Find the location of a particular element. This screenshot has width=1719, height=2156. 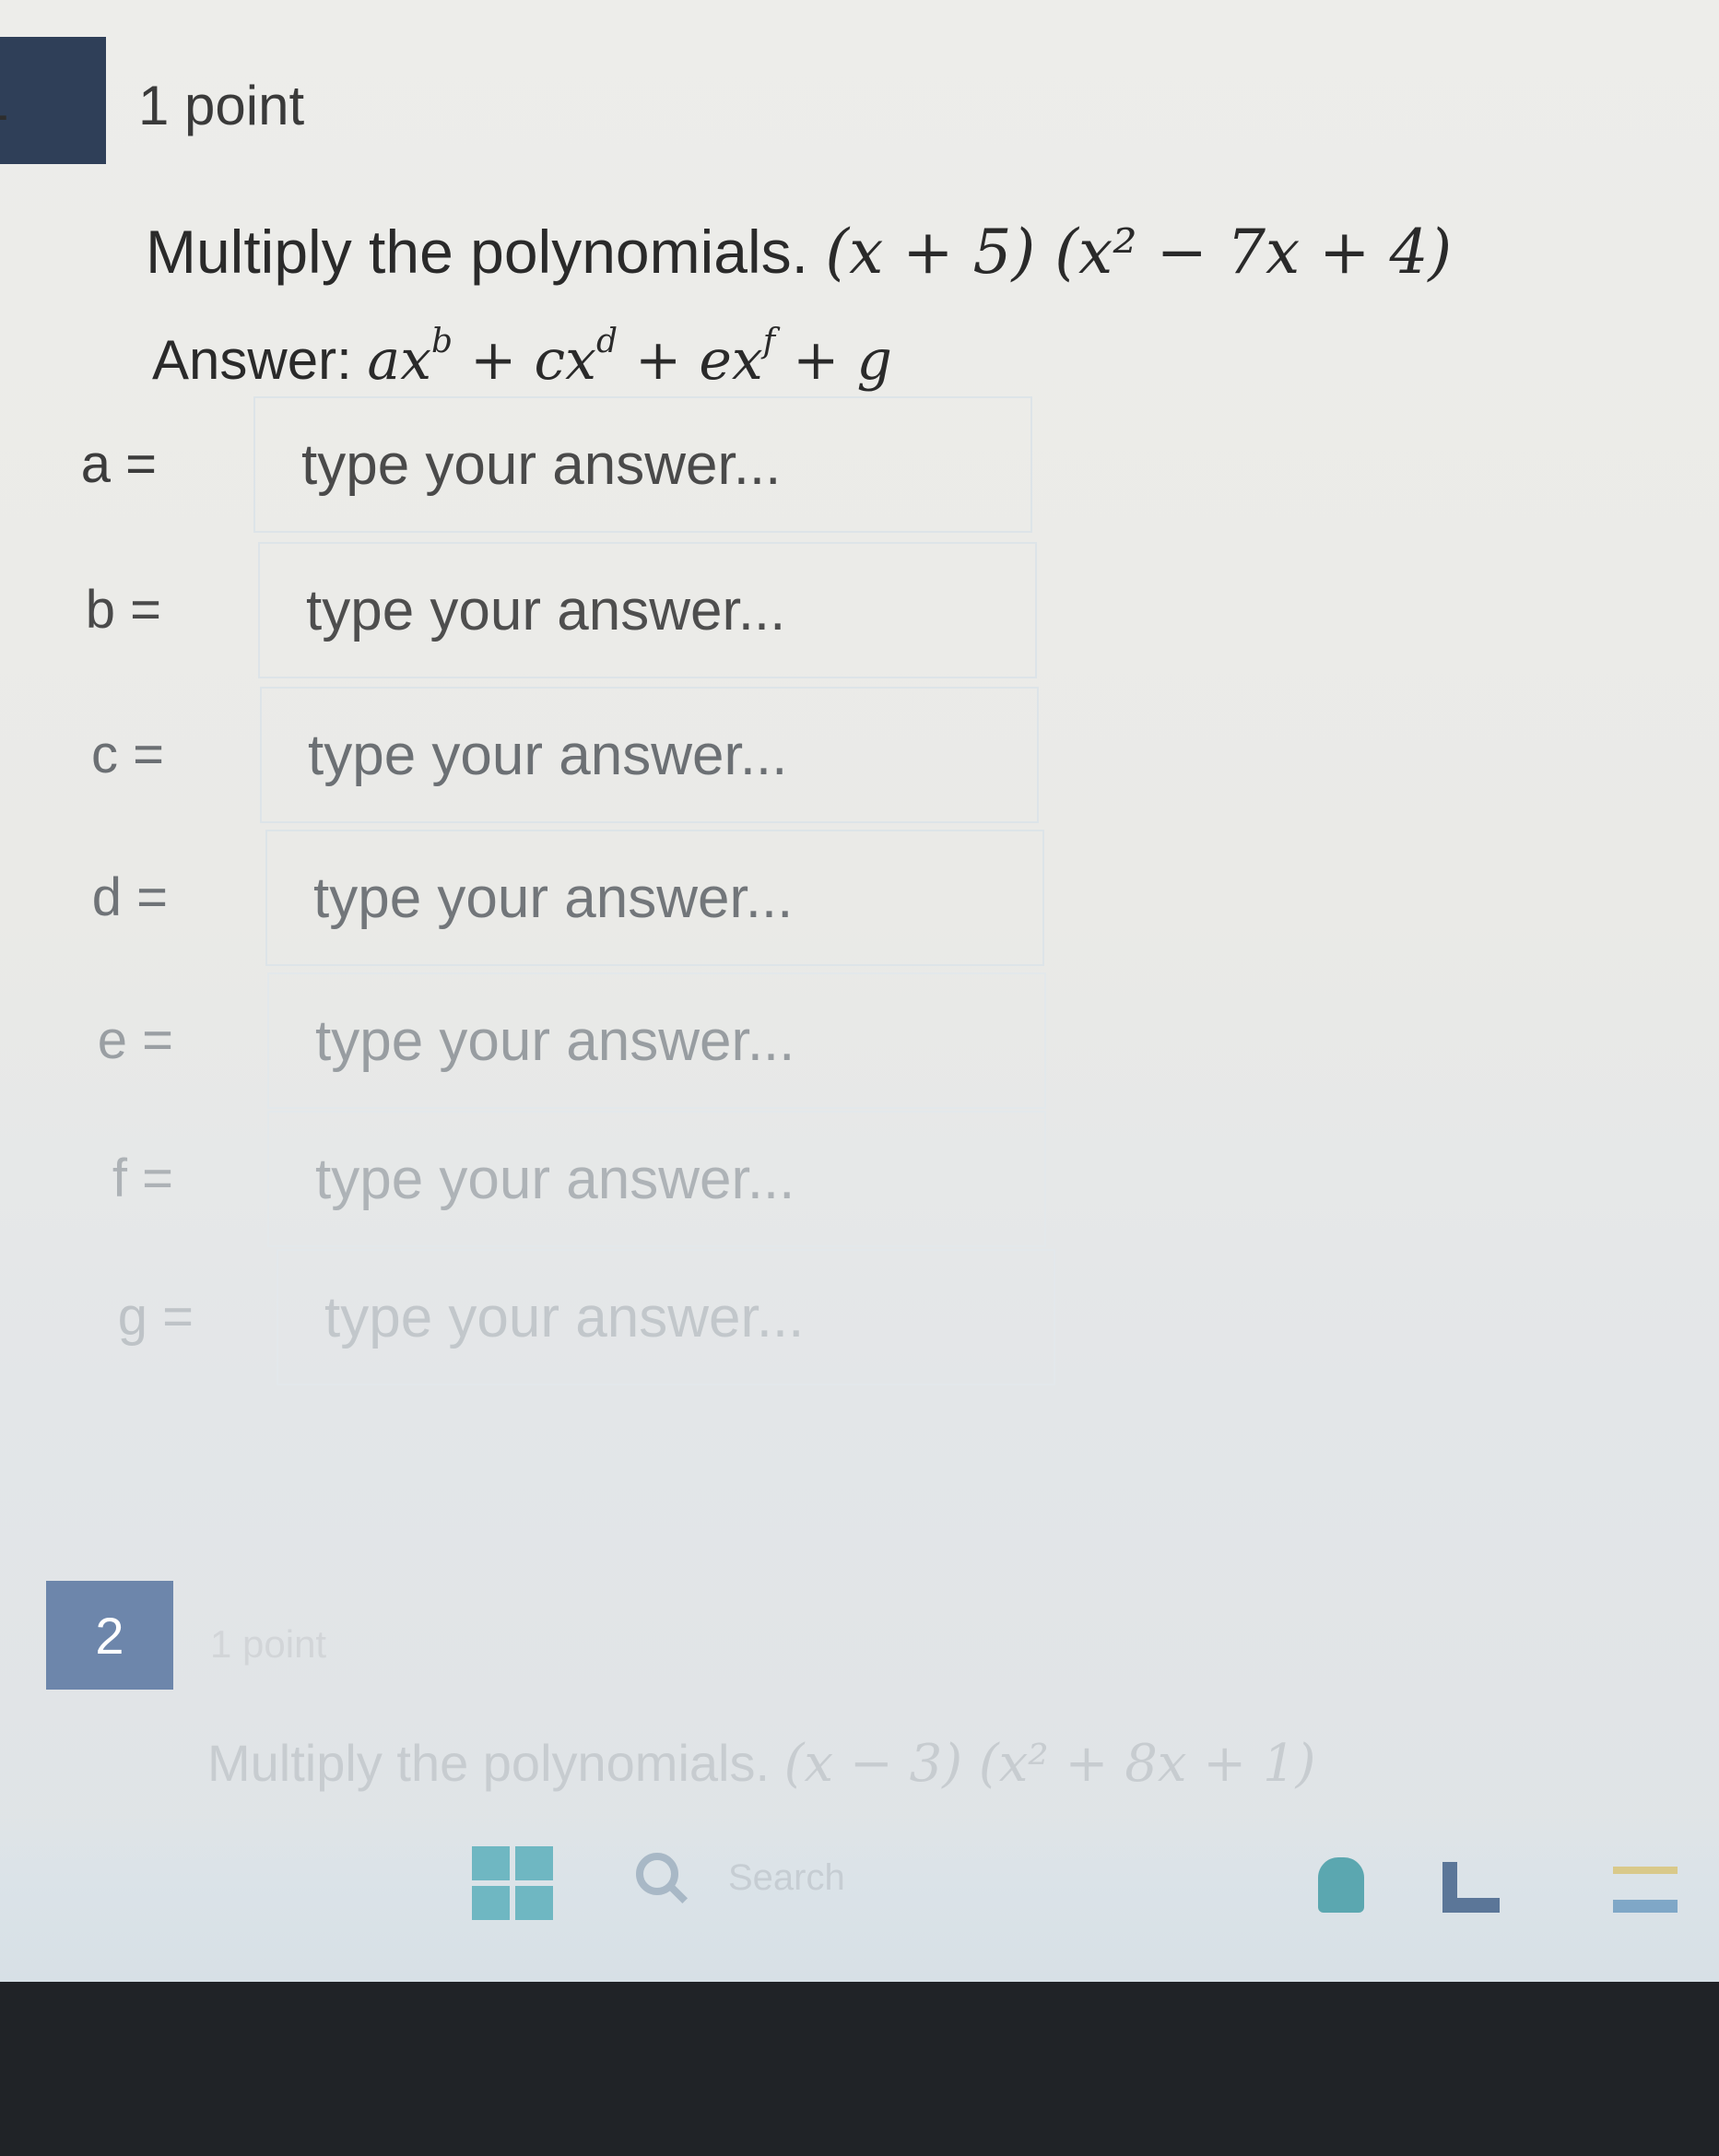

answer-form: Answer: axb + cxd + exf + g is located at coordinates (522, 358).